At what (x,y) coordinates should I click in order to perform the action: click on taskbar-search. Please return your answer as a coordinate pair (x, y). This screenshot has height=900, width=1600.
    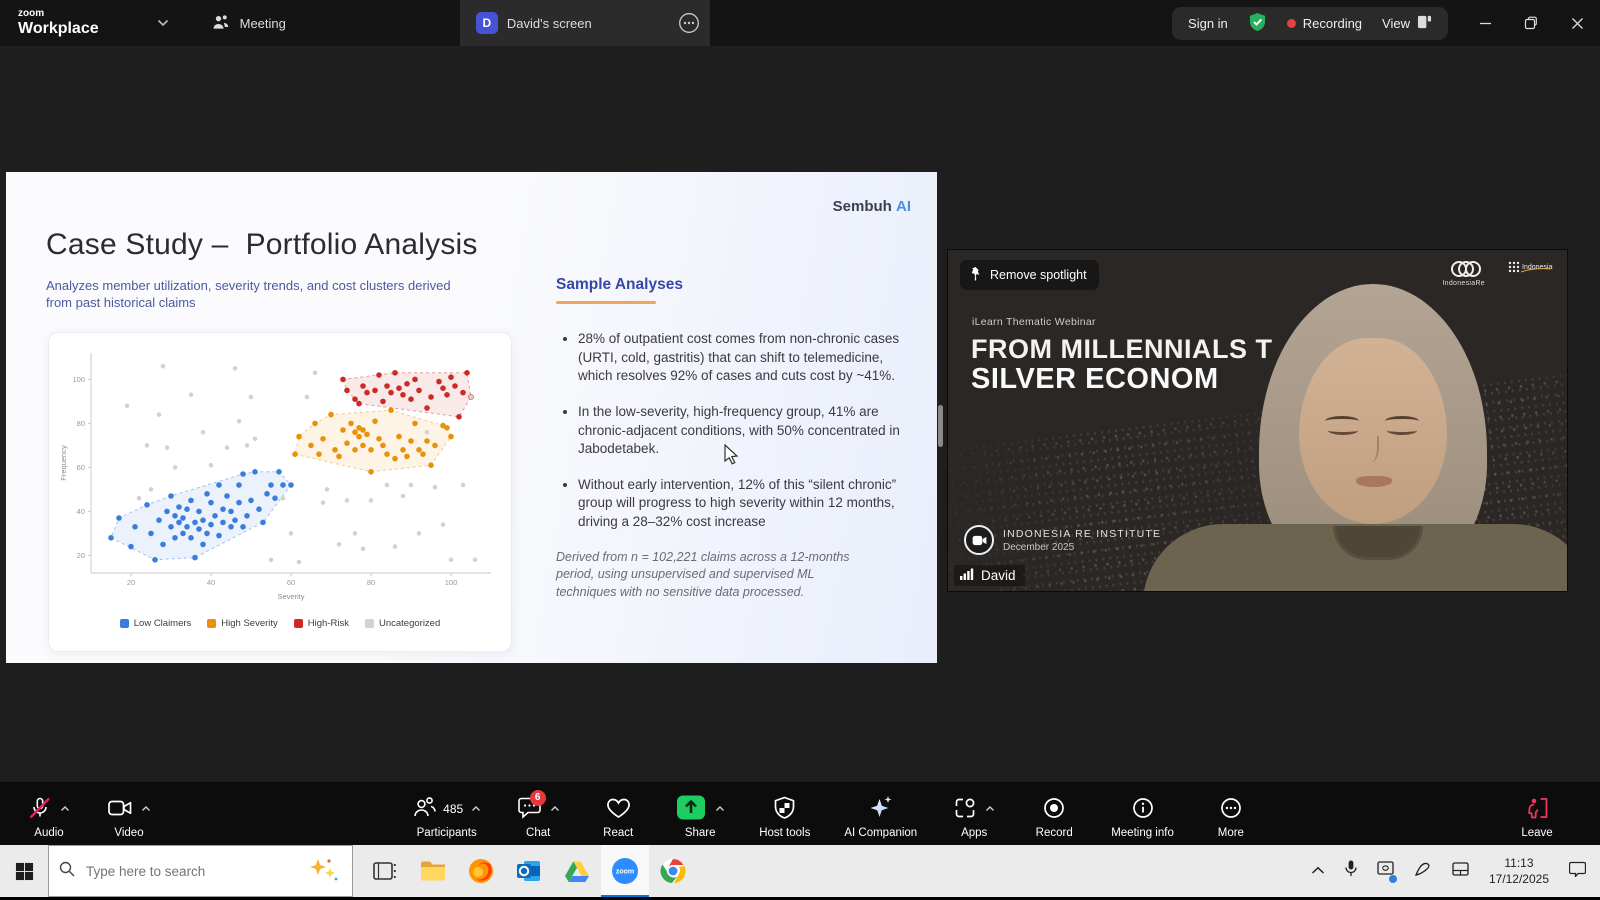
    Looking at the image, I should click on (200, 871).